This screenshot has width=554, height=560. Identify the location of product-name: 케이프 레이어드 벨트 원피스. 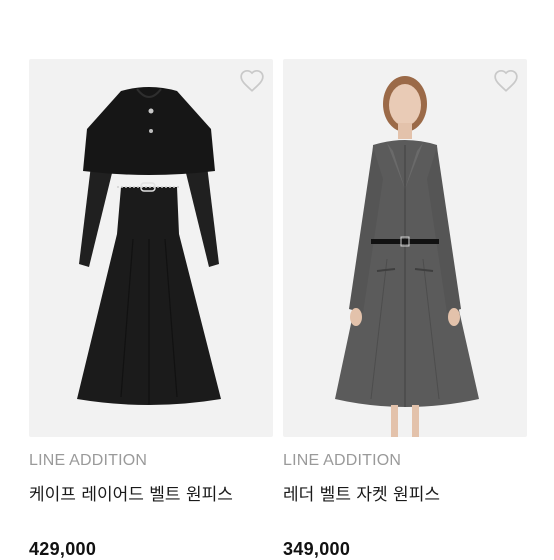
(151, 492).